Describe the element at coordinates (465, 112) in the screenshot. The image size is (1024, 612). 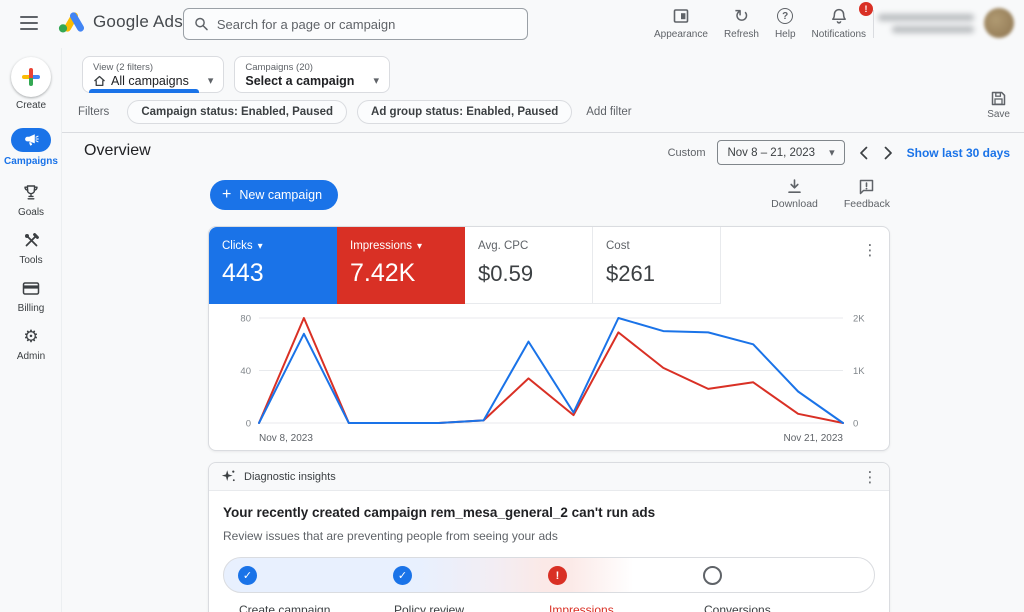
I see `filter-chip-adgroup-status: Ad group status: Enabled, Paused` at that location.